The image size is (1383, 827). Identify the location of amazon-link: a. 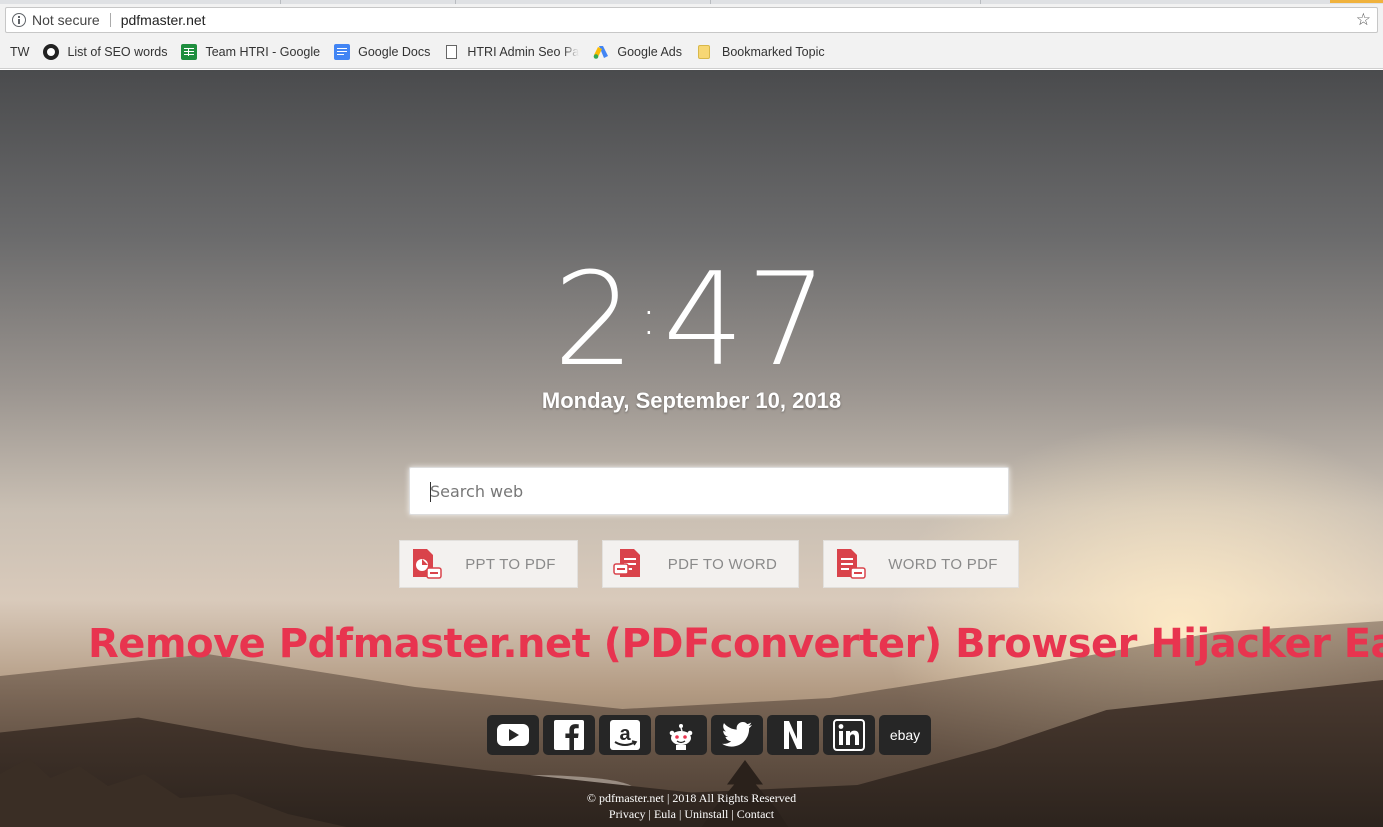
(625, 735).